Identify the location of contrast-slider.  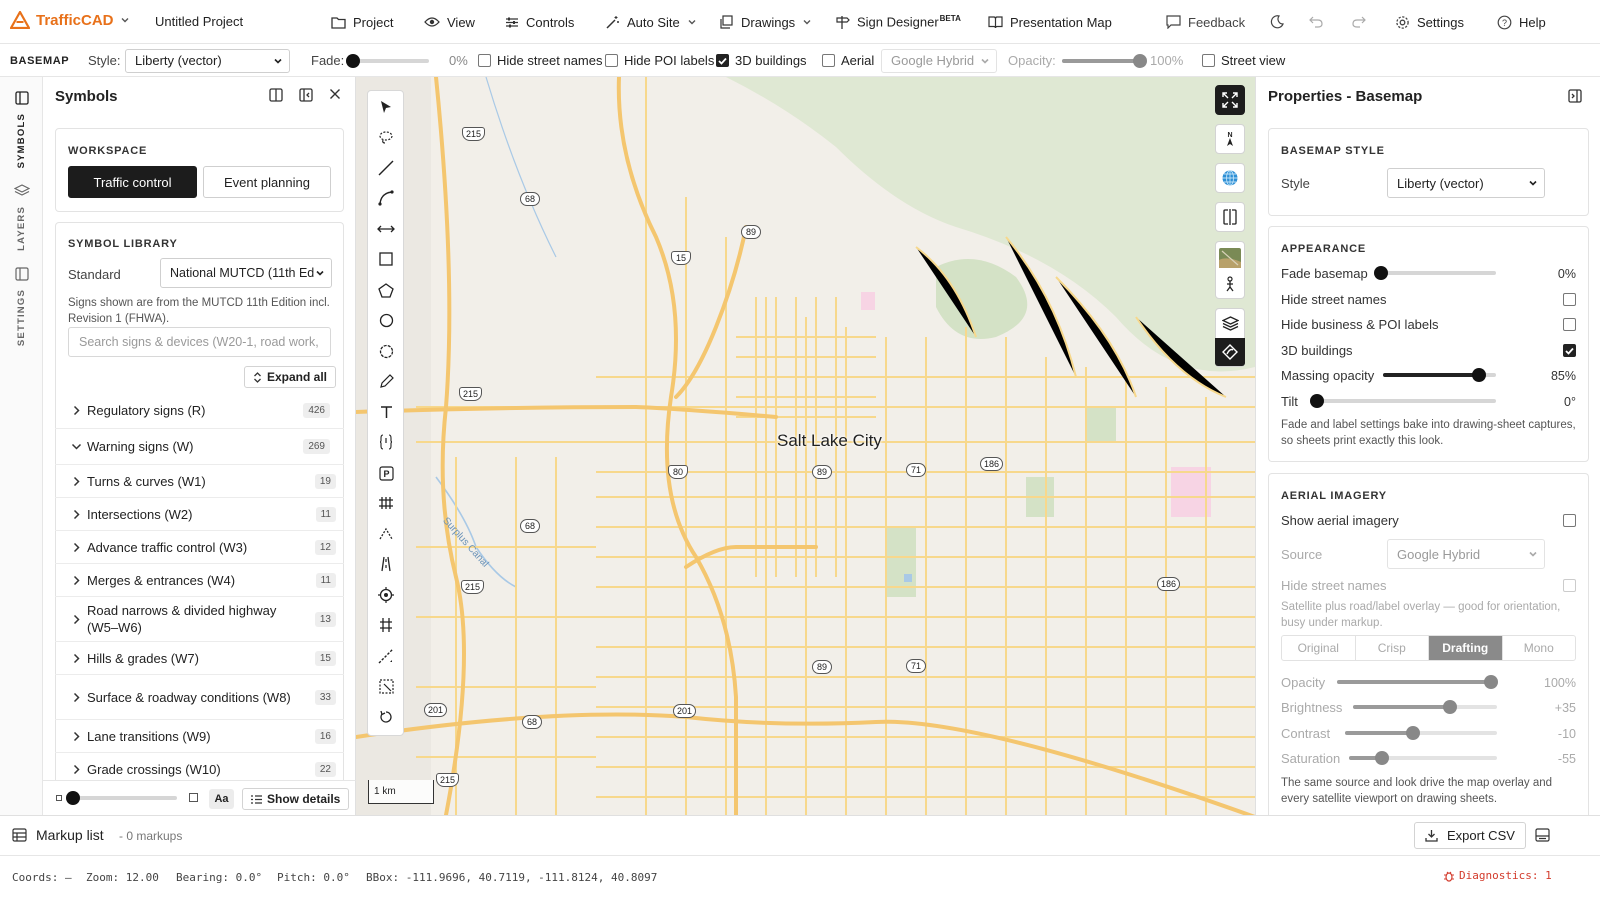
(1421, 733).